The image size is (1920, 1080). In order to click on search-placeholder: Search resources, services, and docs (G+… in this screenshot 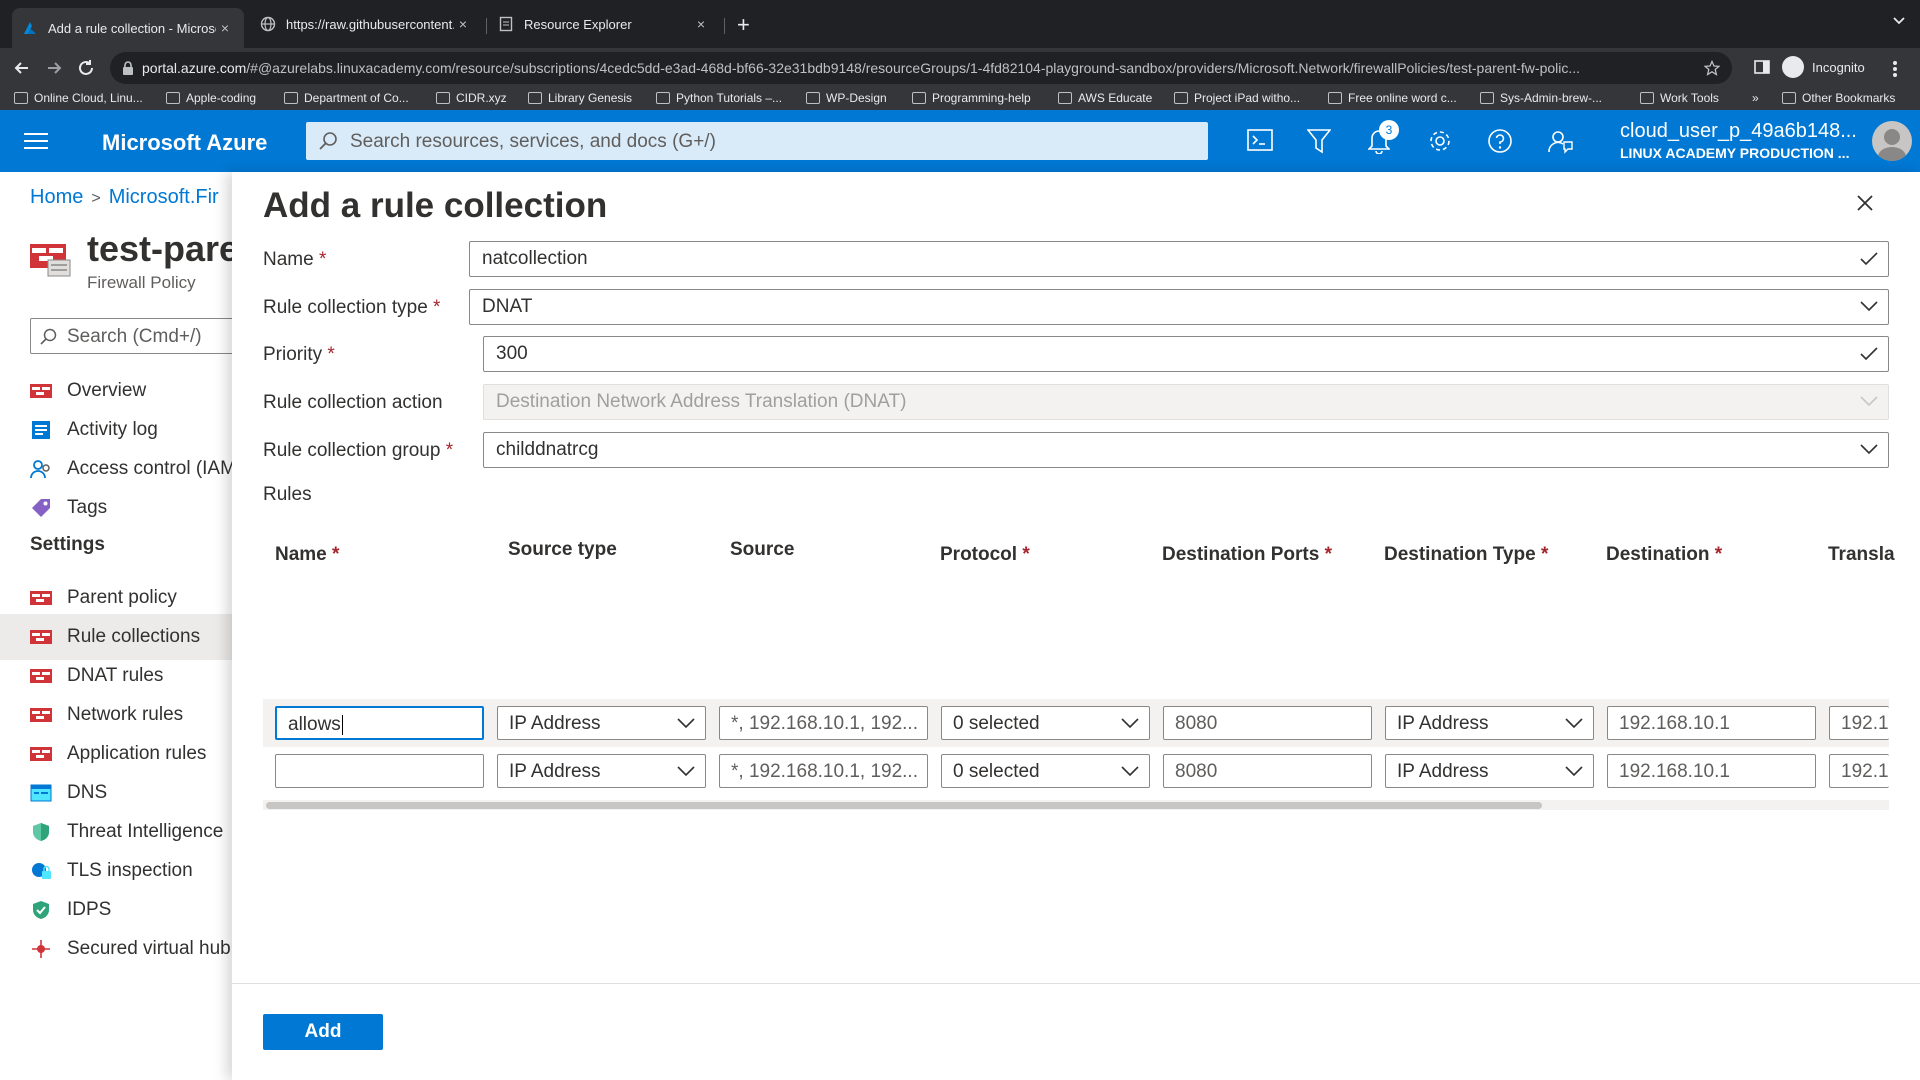, I will do `click(533, 141)`.